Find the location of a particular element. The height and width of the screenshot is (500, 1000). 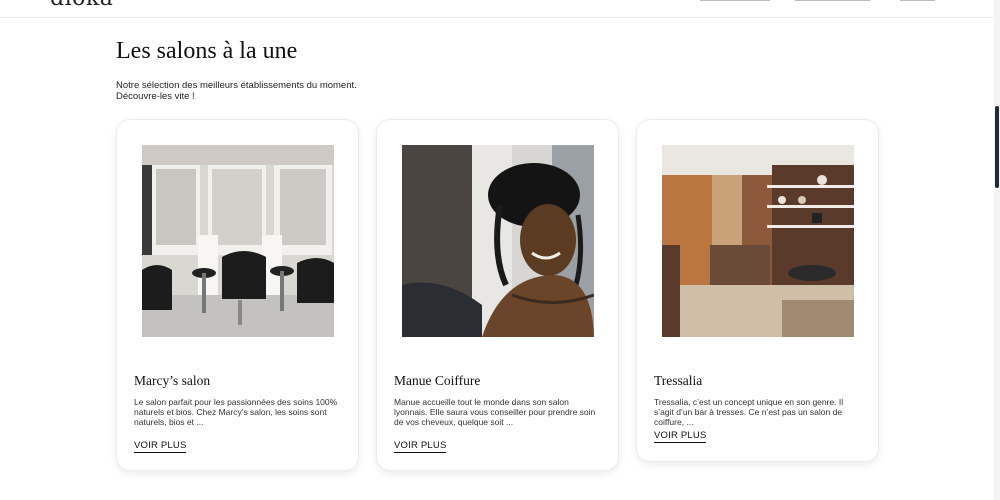

braid-bar-interior-image is located at coordinates (758, 241).